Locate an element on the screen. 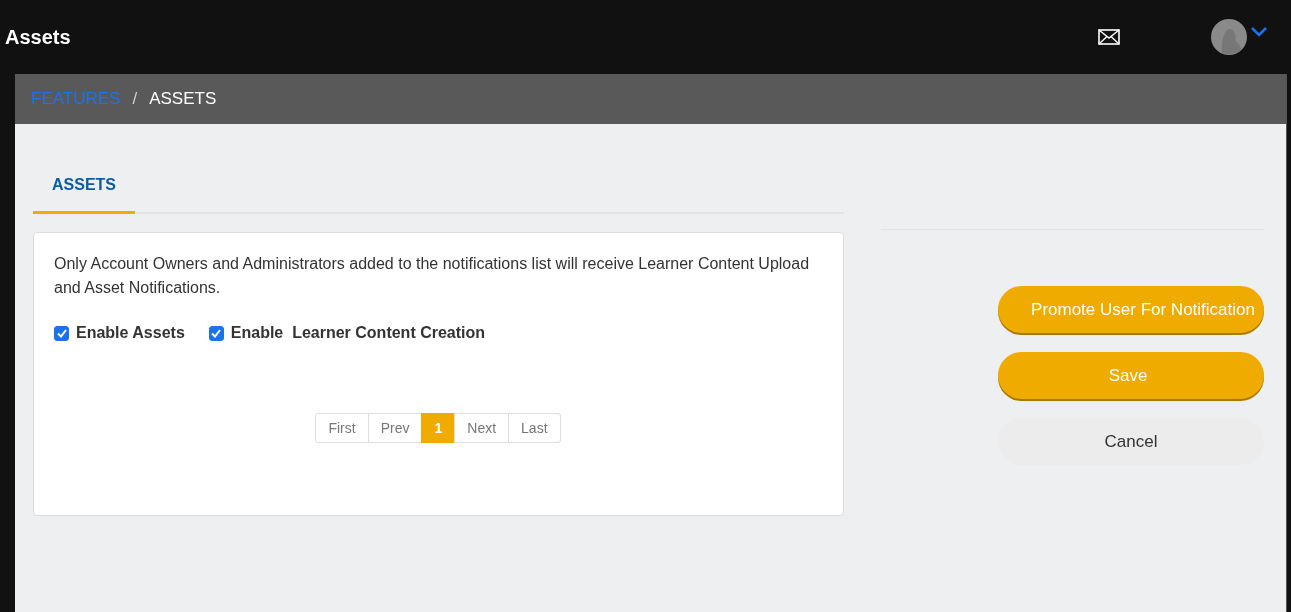  avatar-icon is located at coordinates (1229, 37).